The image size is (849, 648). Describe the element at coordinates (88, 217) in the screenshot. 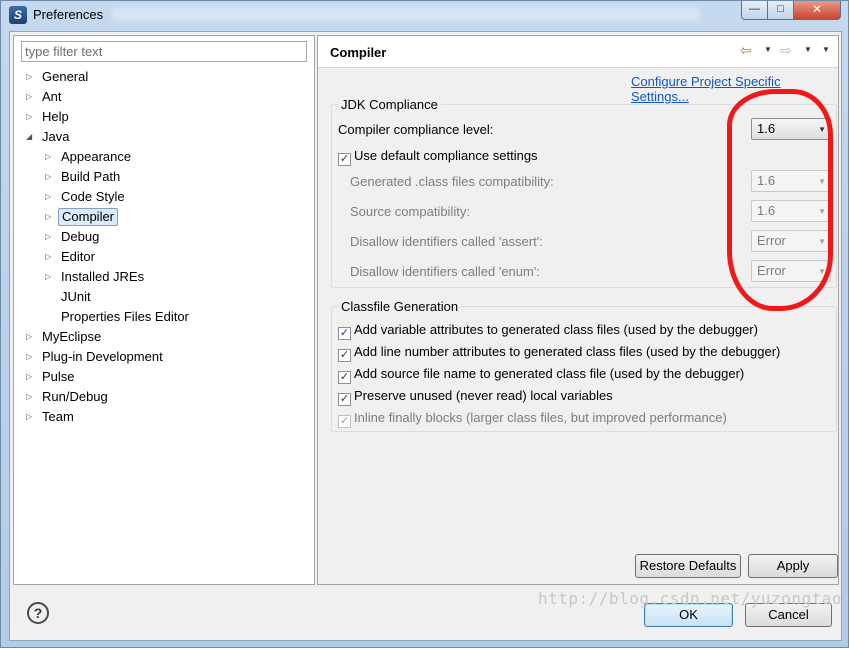

I see `tree-item-label: Compiler` at that location.